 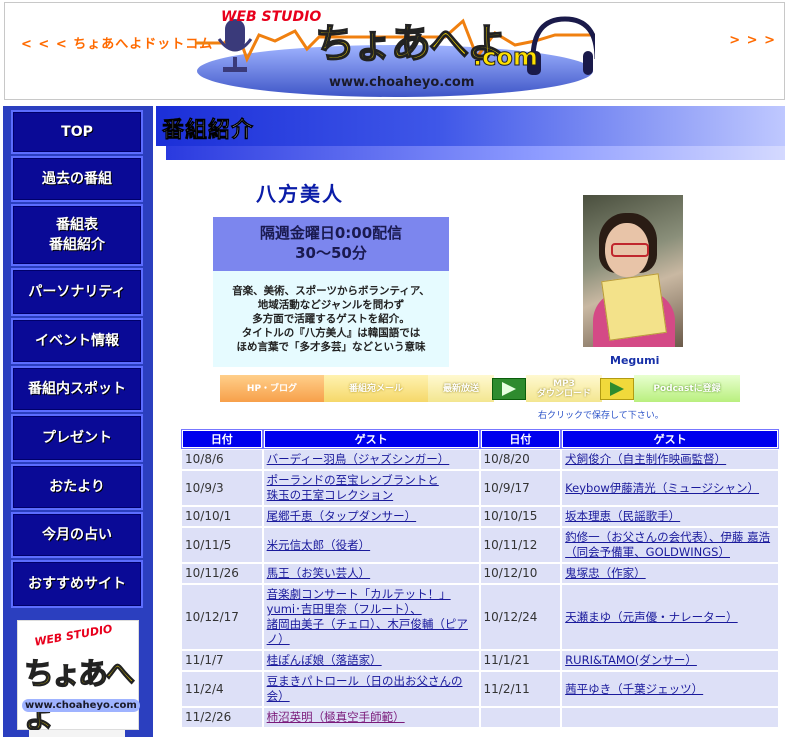 What do you see at coordinates (222, 689) in the screenshot?
I see `date-cell: 11/2/4` at bounding box center [222, 689].